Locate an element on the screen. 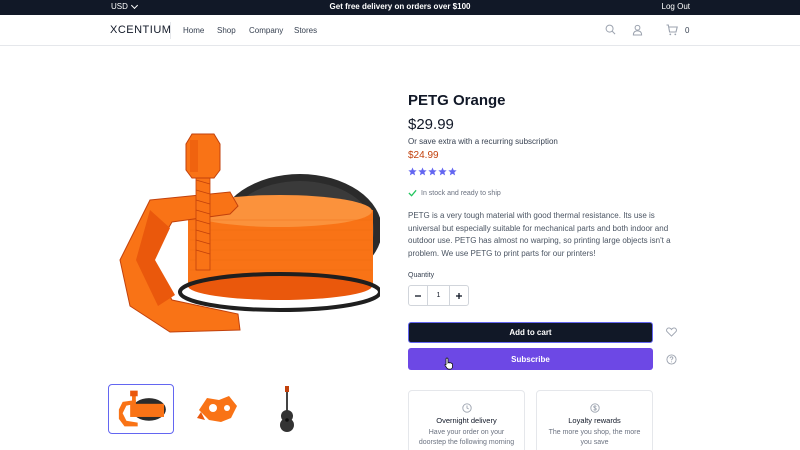  user-icon is located at coordinates (637, 30).